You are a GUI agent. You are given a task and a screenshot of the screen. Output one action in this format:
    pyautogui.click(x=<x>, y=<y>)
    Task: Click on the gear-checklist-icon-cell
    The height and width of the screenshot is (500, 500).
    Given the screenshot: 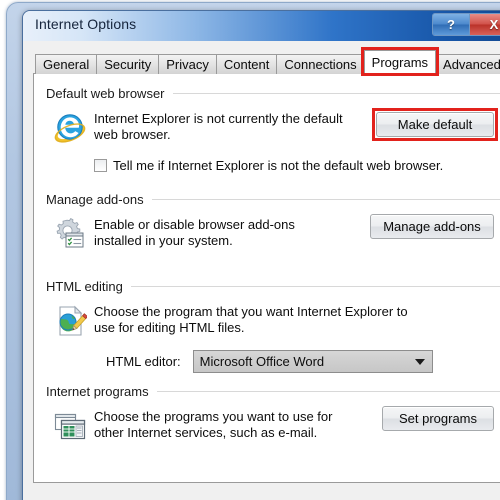 What is the action you would take?
    pyautogui.click(x=70, y=233)
    